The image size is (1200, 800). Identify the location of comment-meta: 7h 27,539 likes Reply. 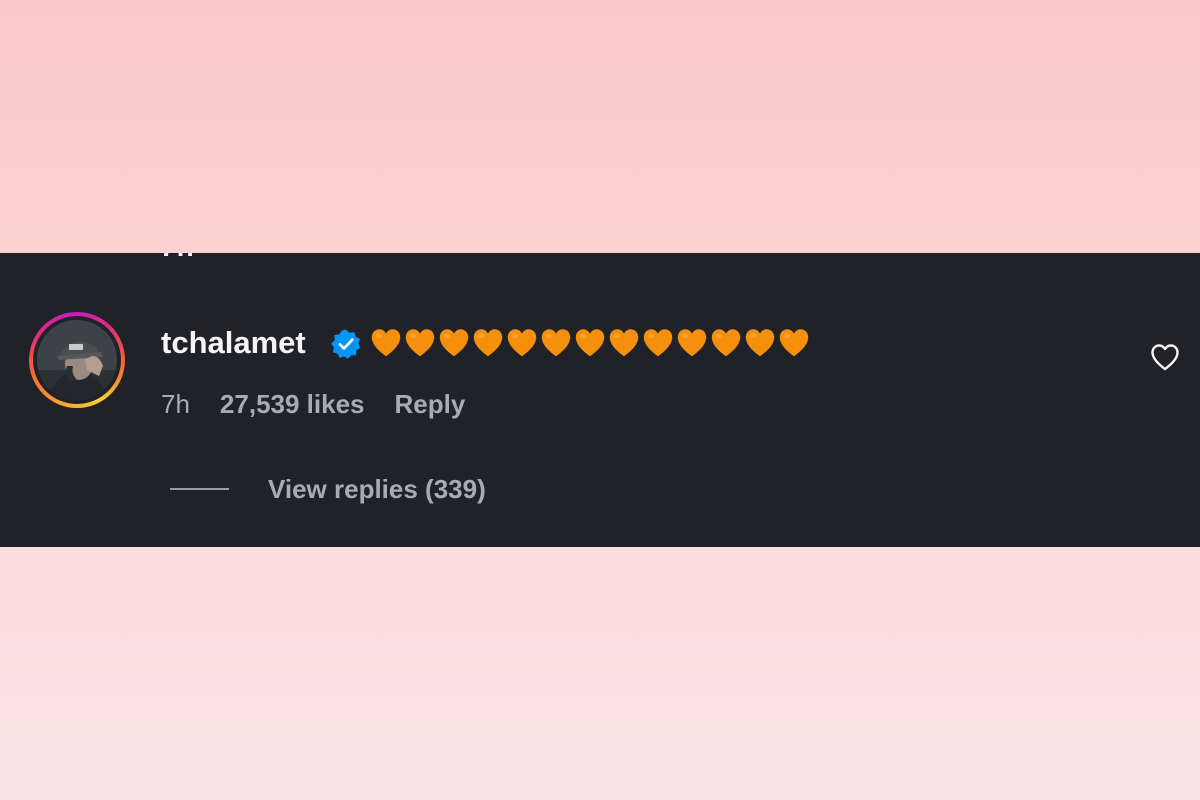
(313, 404).